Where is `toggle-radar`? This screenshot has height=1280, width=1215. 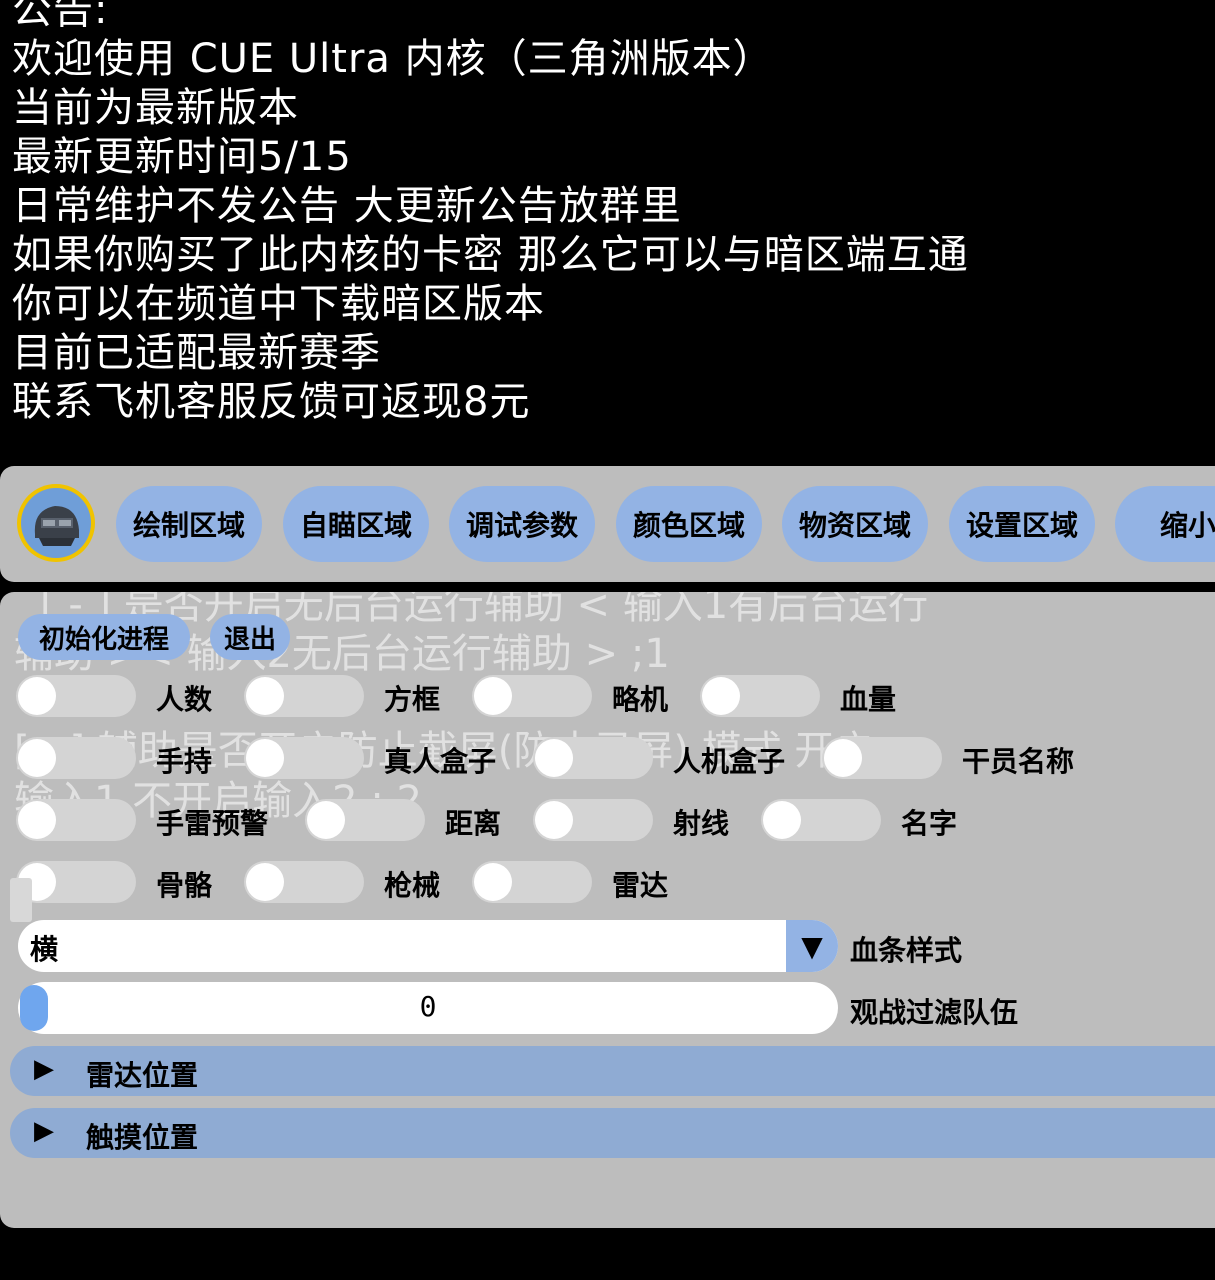
toggle-radar is located at coordinates (532, 882).